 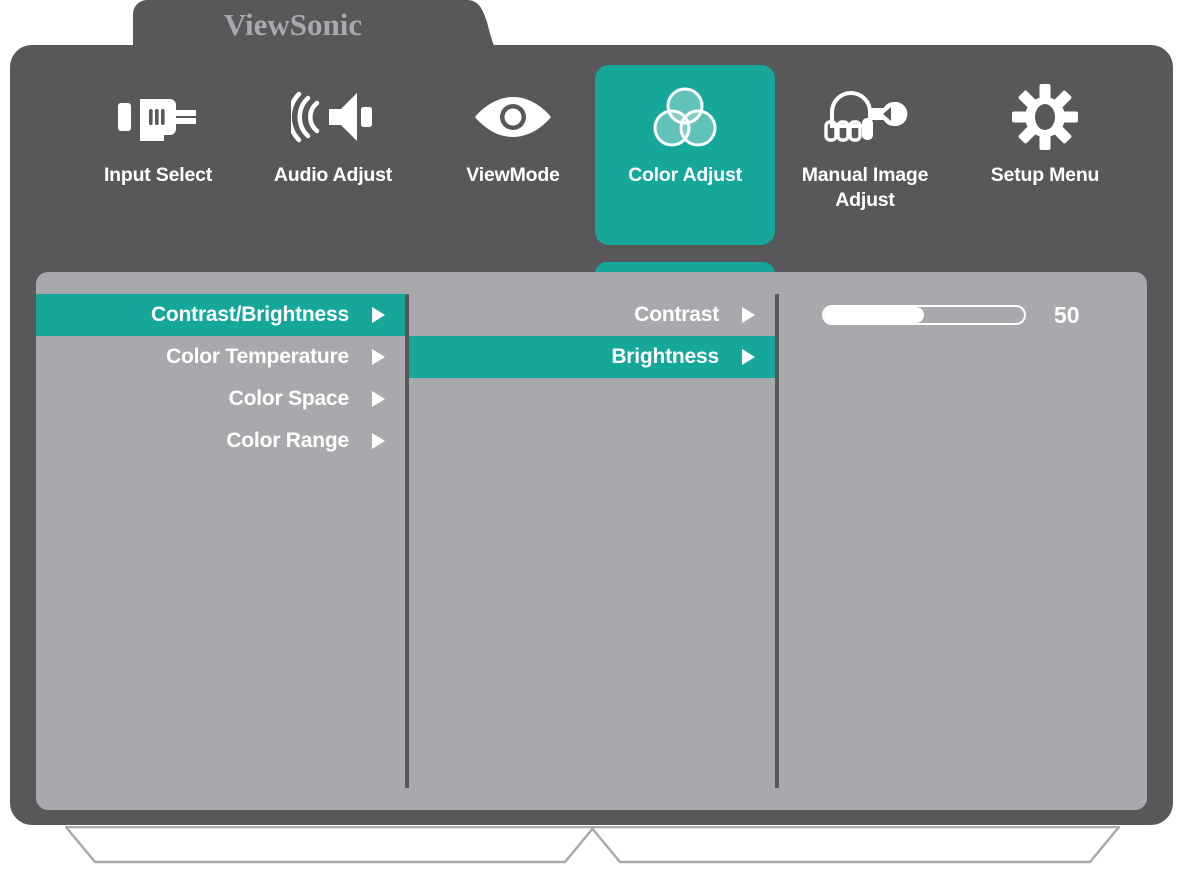 What do you see at coordinates (685, 175) in the screenshot?
I see `tab-color-adjust-label: Color Adjust` at bounding box center [685, 175].